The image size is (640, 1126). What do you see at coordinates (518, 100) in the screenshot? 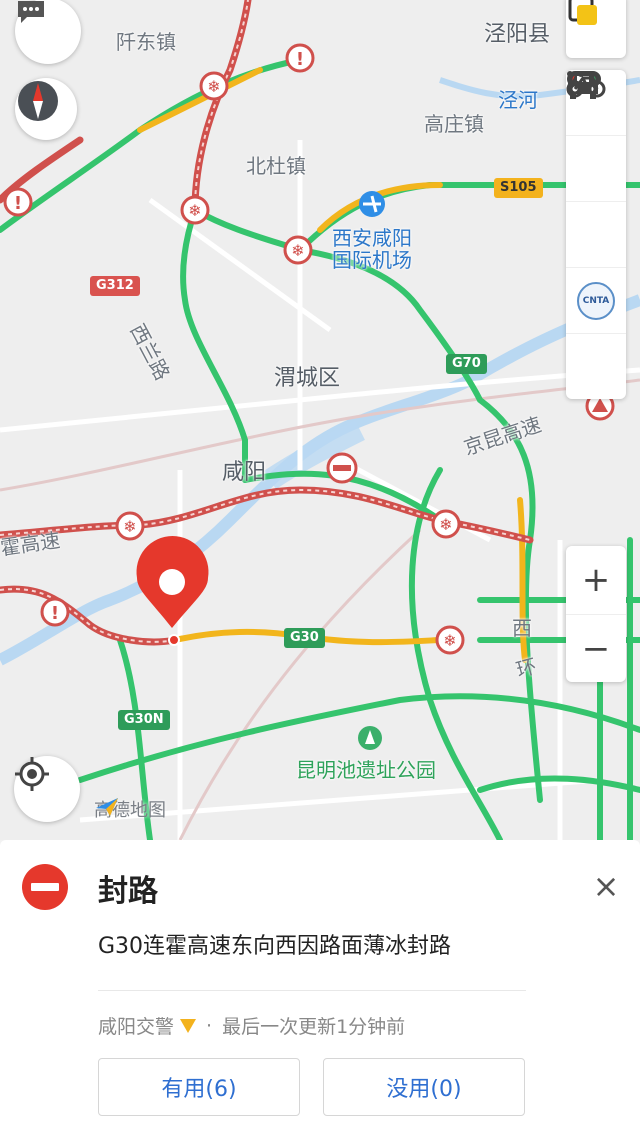
I see `river-label: 泾河` at bounding box center [518, 100].